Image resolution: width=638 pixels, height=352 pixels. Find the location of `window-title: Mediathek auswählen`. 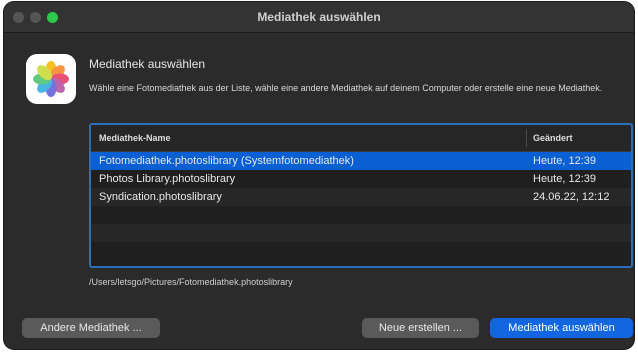

window-title: Mediathek auswählen is located at coordinates (319, 17).